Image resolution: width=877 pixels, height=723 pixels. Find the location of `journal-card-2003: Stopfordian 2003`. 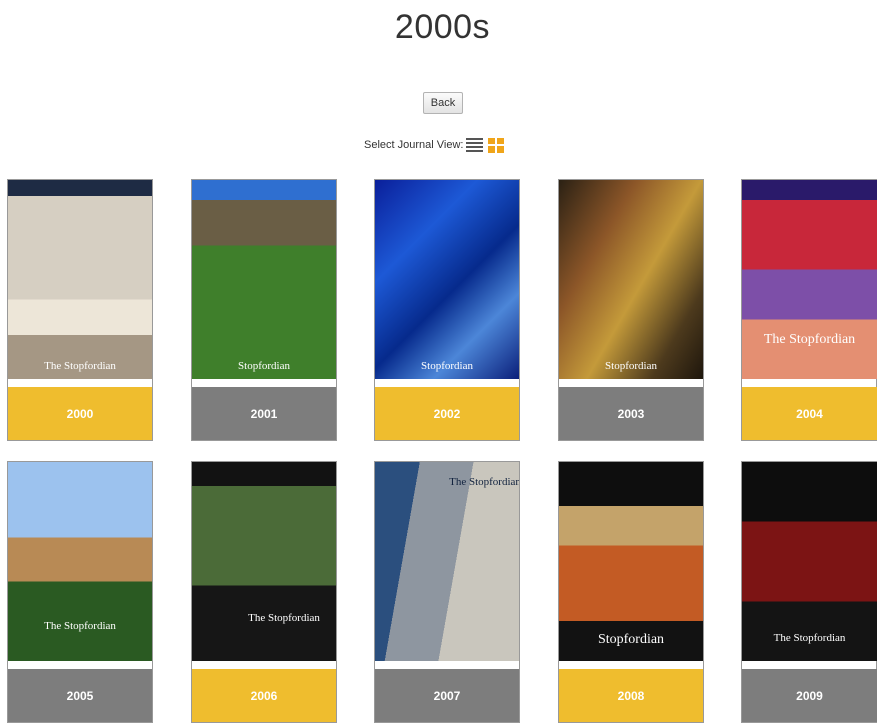

journal-card-2003: Stopfordian 2003 is located at coordinates (631, 310).